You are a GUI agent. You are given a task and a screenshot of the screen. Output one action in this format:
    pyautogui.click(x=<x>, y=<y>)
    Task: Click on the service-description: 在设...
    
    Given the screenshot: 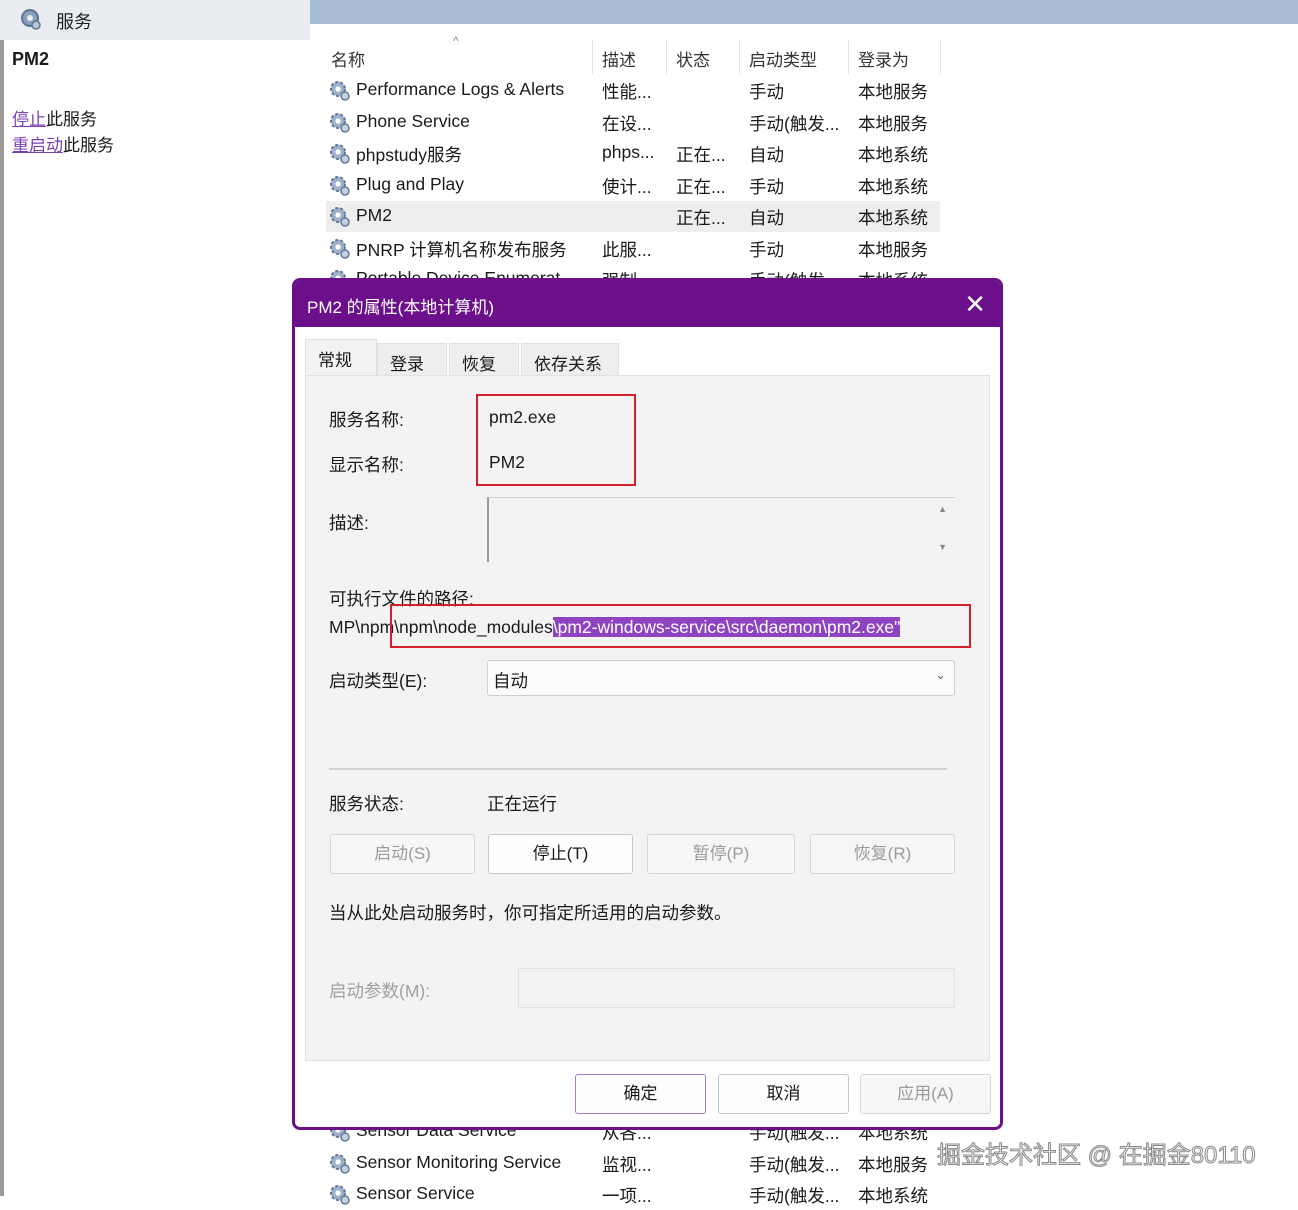 What is the action you would take?
    pyautogui.click(x=627, y=123)
    